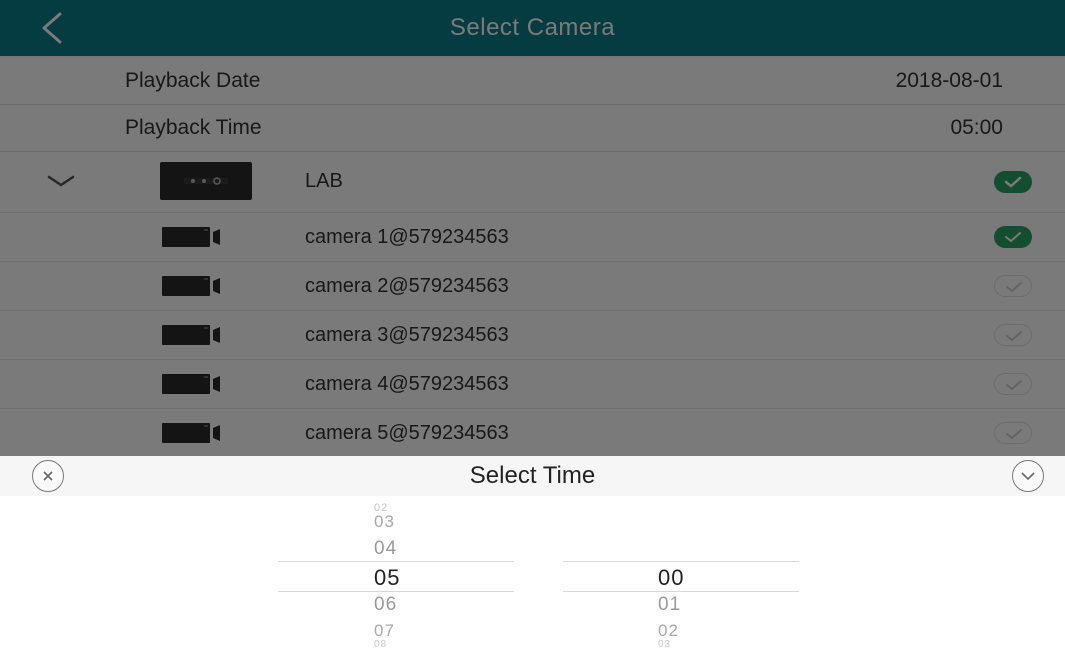 The image size is (1065, 656). Describe the element at coordinates (407, 335) in the screenshot. I see `camera-name: camera 3@579234563` at that location.